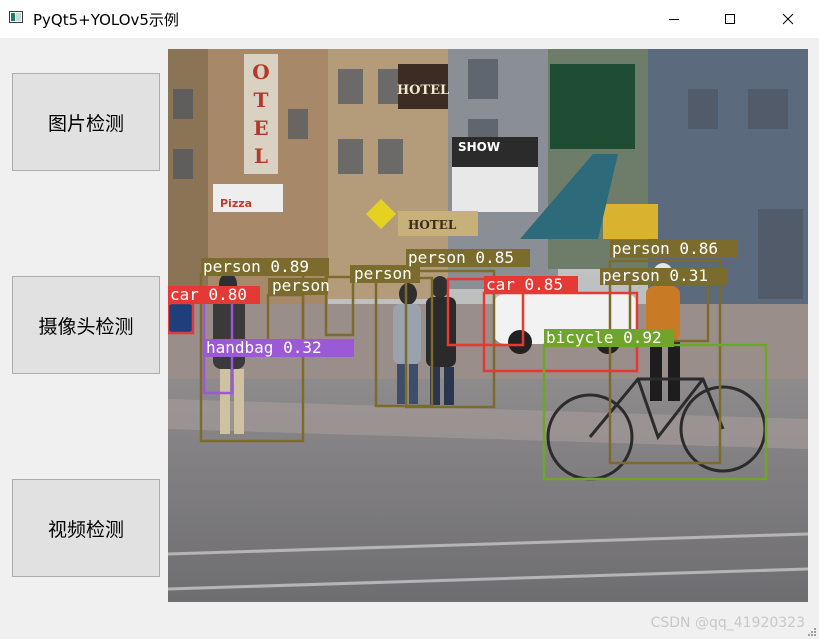  I want to click on app-window-icon, so click(16, 17).